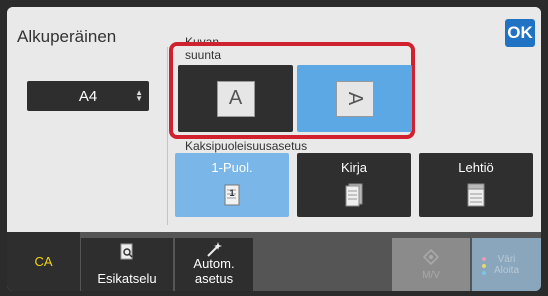  I want to click on duplex-one-sided-label: 1-Puol., so click(232, 167).